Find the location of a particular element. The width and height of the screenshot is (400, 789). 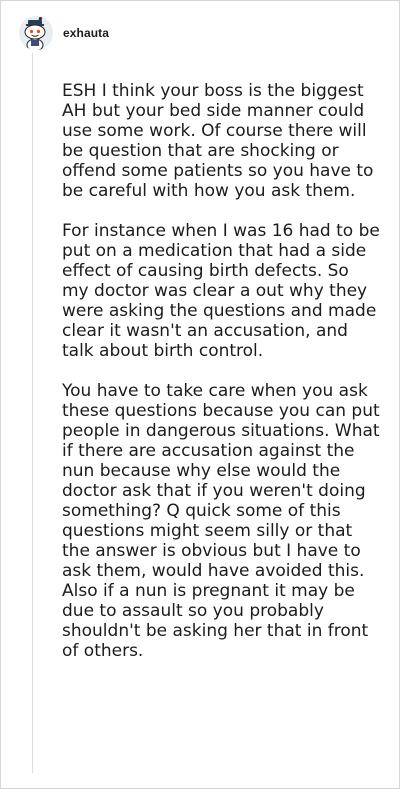

comment-author: exhauta is located at coordinates (86, 33).